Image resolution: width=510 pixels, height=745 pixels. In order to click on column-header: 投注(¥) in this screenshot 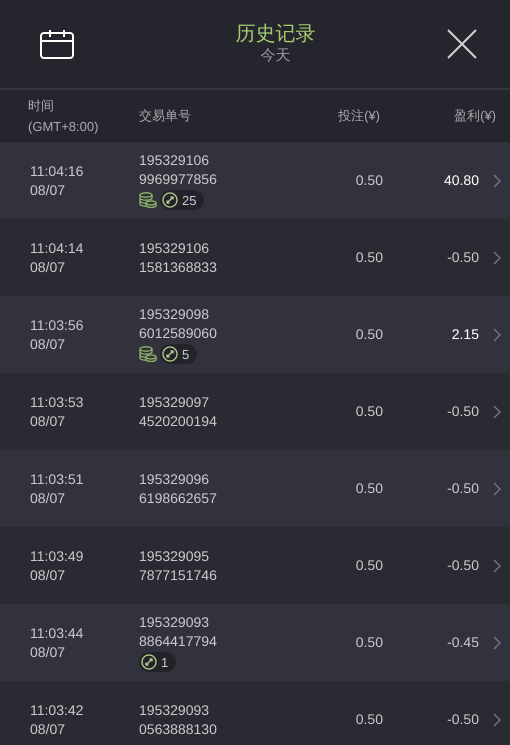, I will do `click(358, 116)`.